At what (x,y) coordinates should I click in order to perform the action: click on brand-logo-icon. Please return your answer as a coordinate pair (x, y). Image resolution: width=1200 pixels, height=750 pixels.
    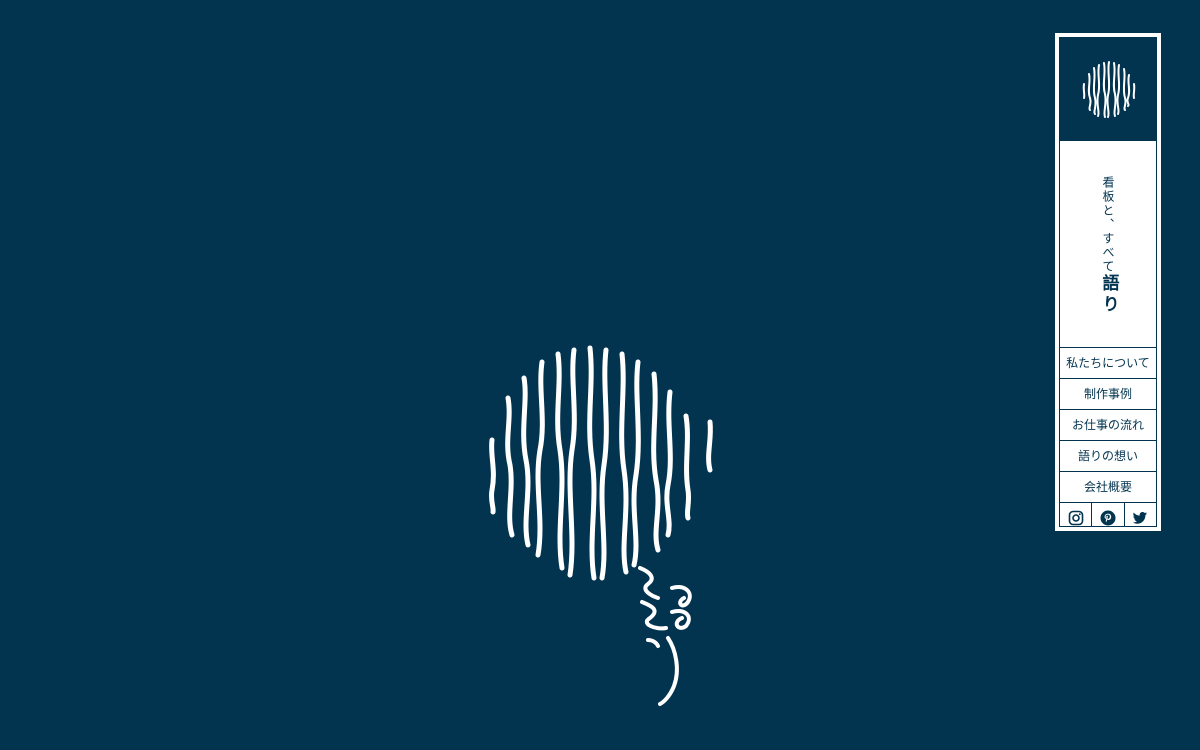
    Looking at the image, I should click on (1109, 89).